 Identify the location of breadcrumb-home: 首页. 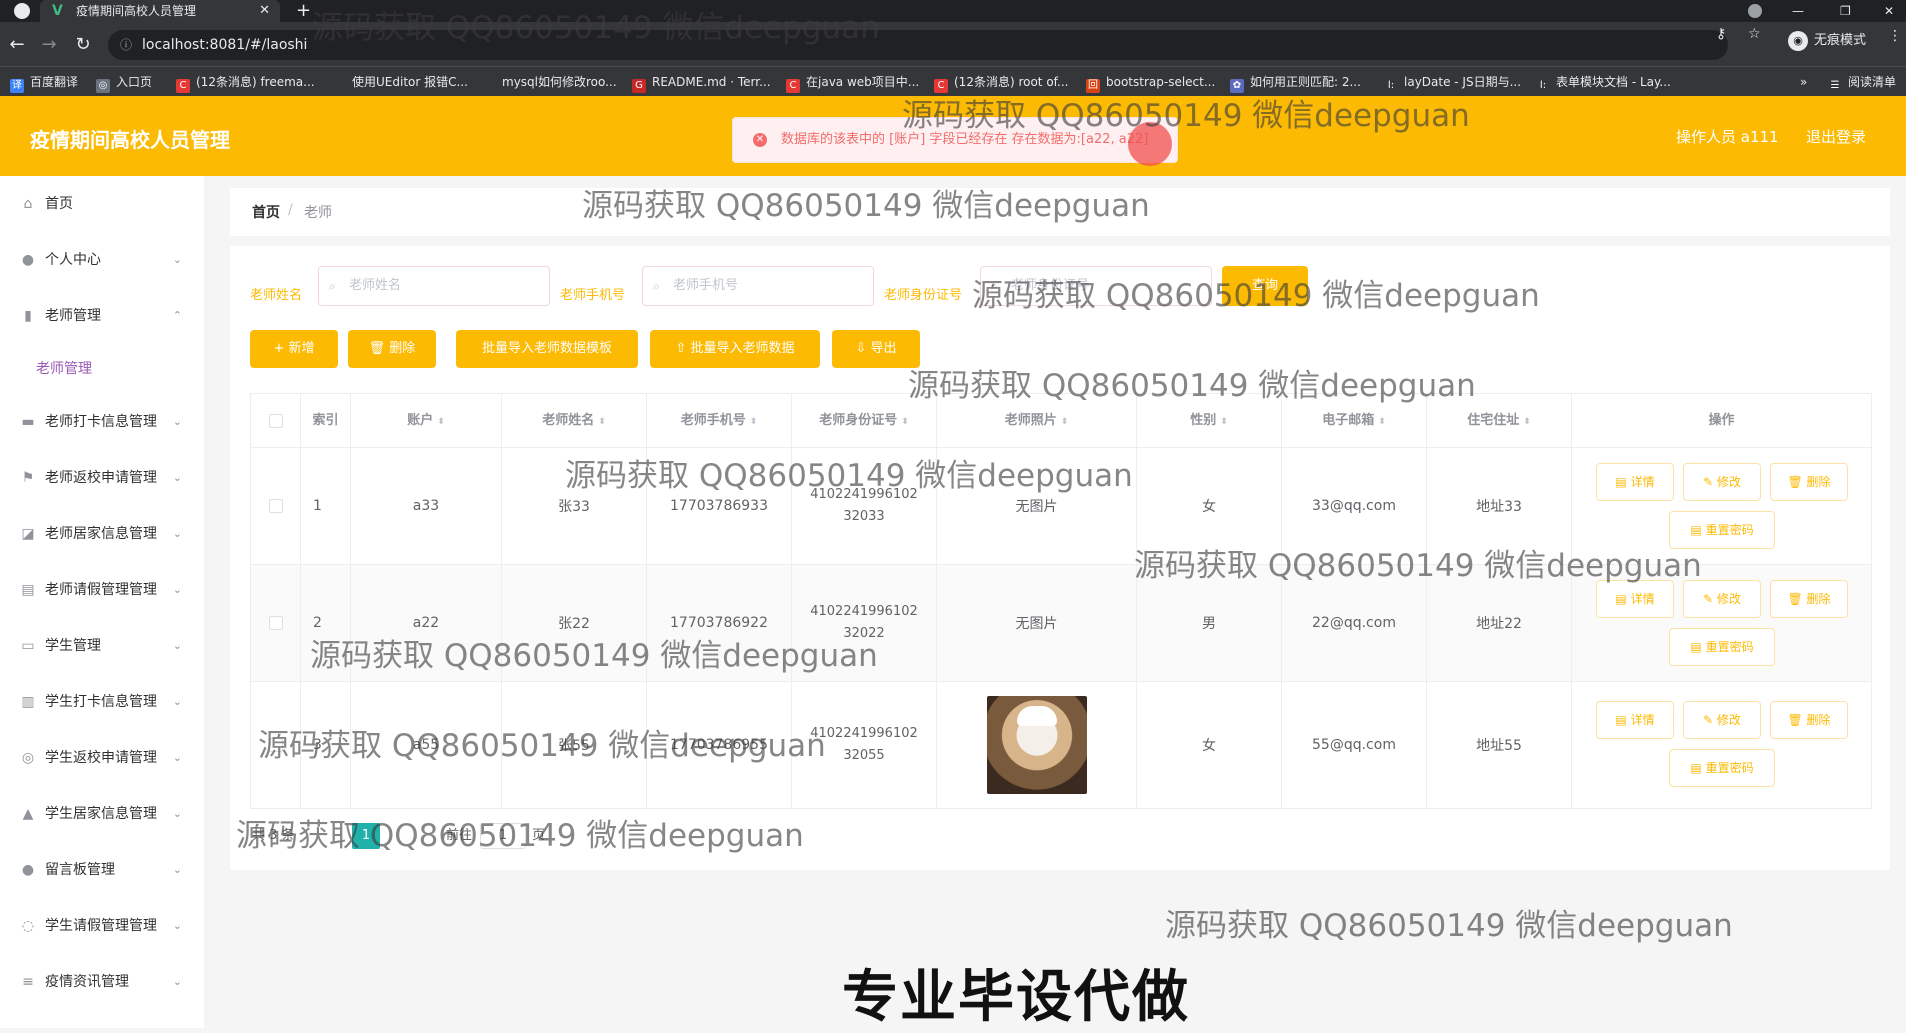
(266, 212).